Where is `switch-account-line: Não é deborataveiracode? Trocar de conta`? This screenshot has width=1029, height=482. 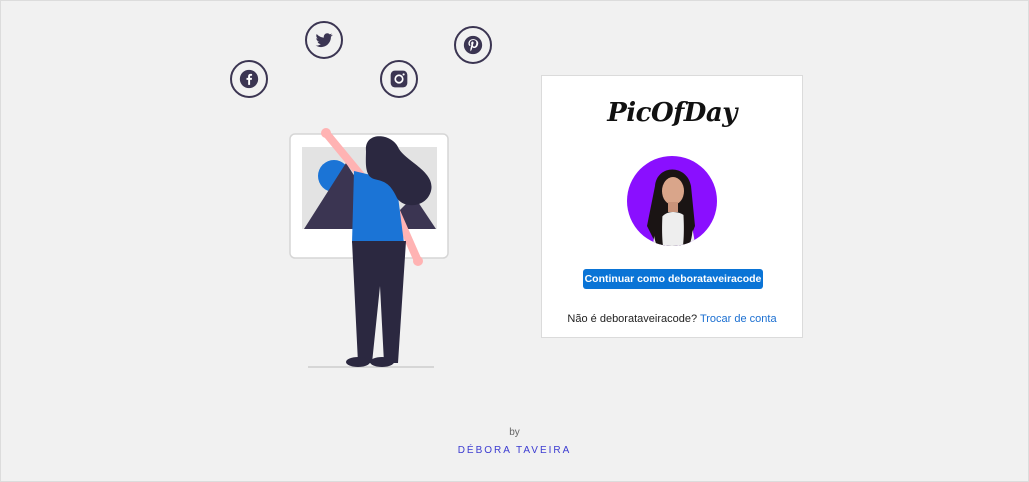 switch-account-line: Não é deborataveiracode? Trocar de conta is located at coordinates (672, 319).